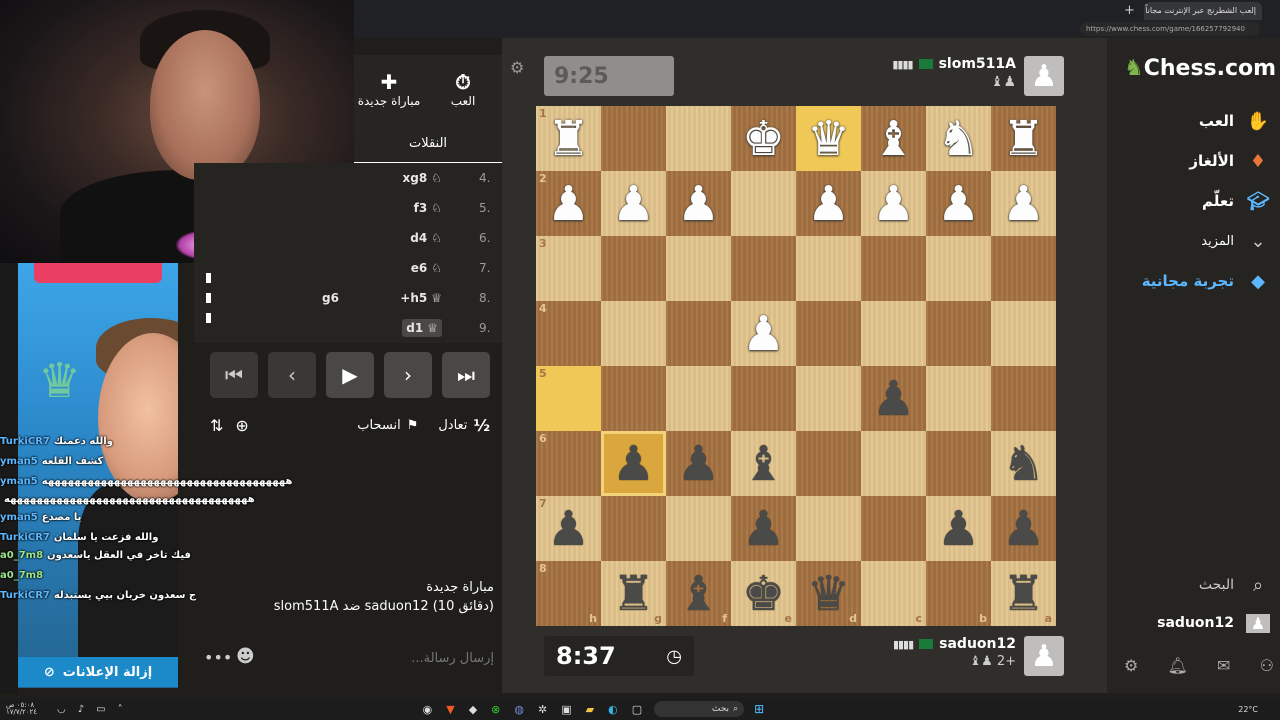 The width and height of the screenshot is (1280, 720). I want to click on white-move: +h5 ♕, so click(421, 298).